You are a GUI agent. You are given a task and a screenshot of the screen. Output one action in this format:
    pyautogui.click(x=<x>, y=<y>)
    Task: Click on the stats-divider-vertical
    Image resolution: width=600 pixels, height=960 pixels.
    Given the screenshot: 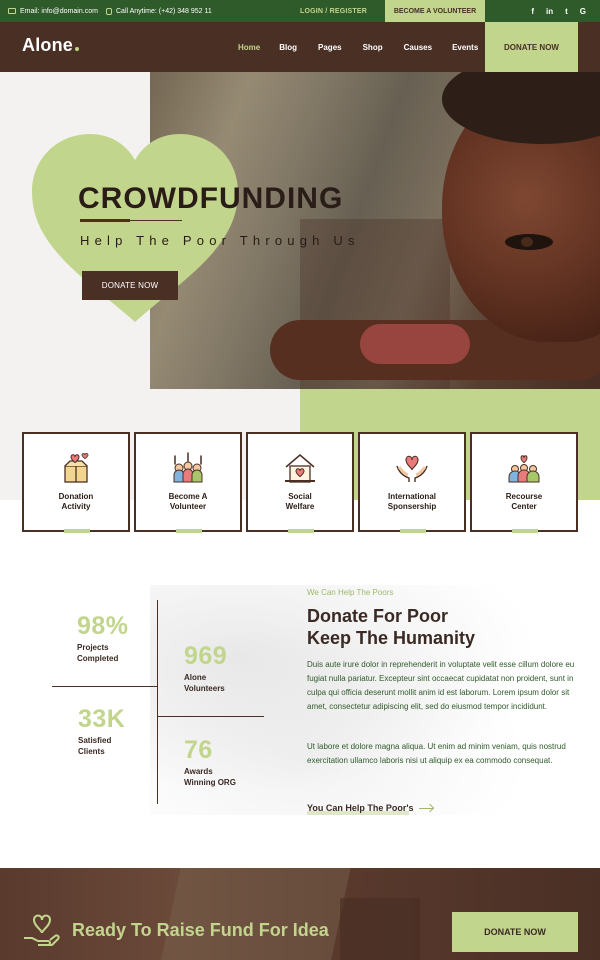 What is the action you would take?
    pyautogui.click(x=157, y=702)
    